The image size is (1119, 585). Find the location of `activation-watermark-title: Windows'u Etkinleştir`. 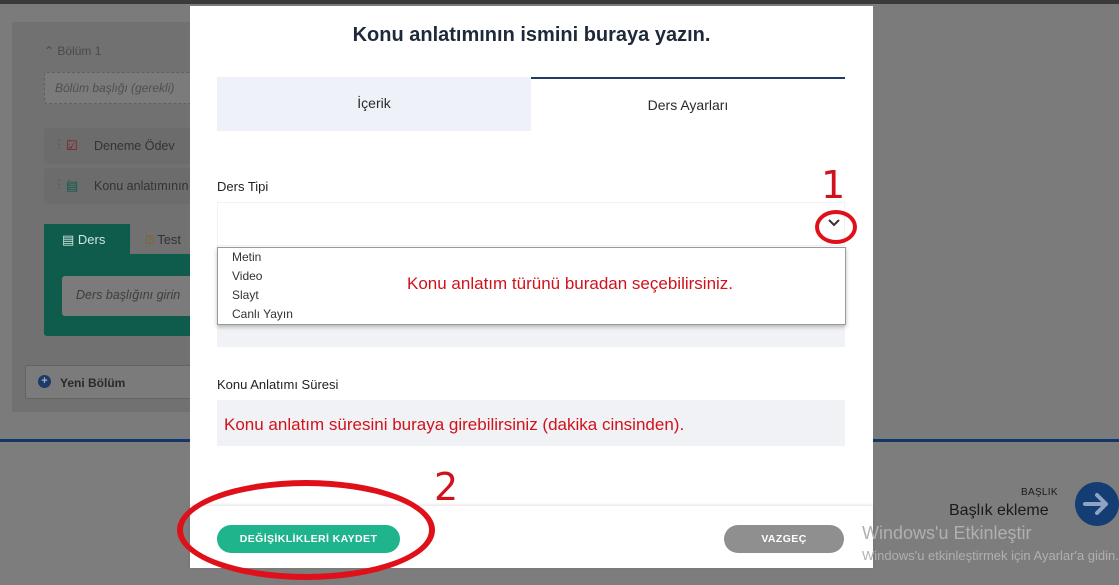

activation-watermark-title: Windows'u Etkinleştir is located at coordinates (947, 533).